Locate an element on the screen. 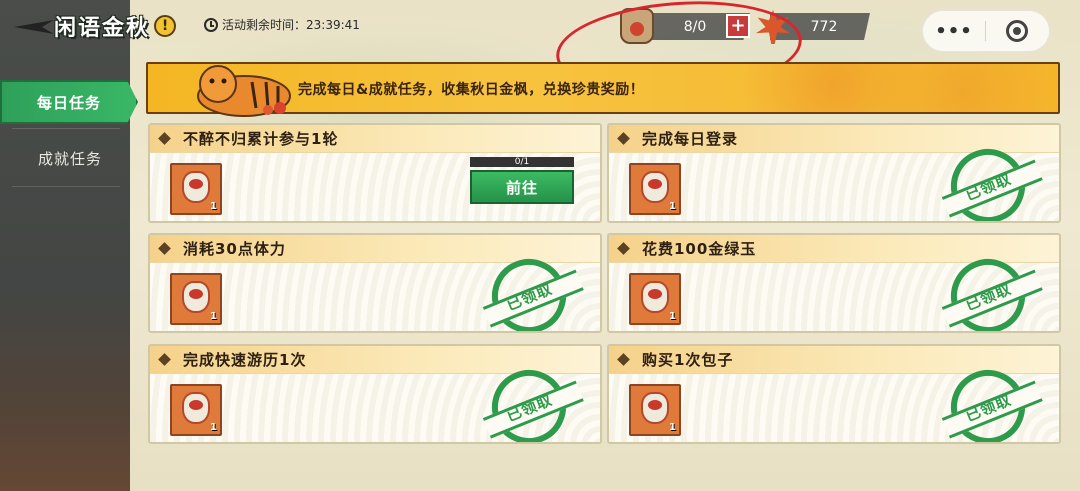 This screenshot has height=491, width=1080. task-card: 购买1次包子 1 已领取 is located at coordinates (834, 394).